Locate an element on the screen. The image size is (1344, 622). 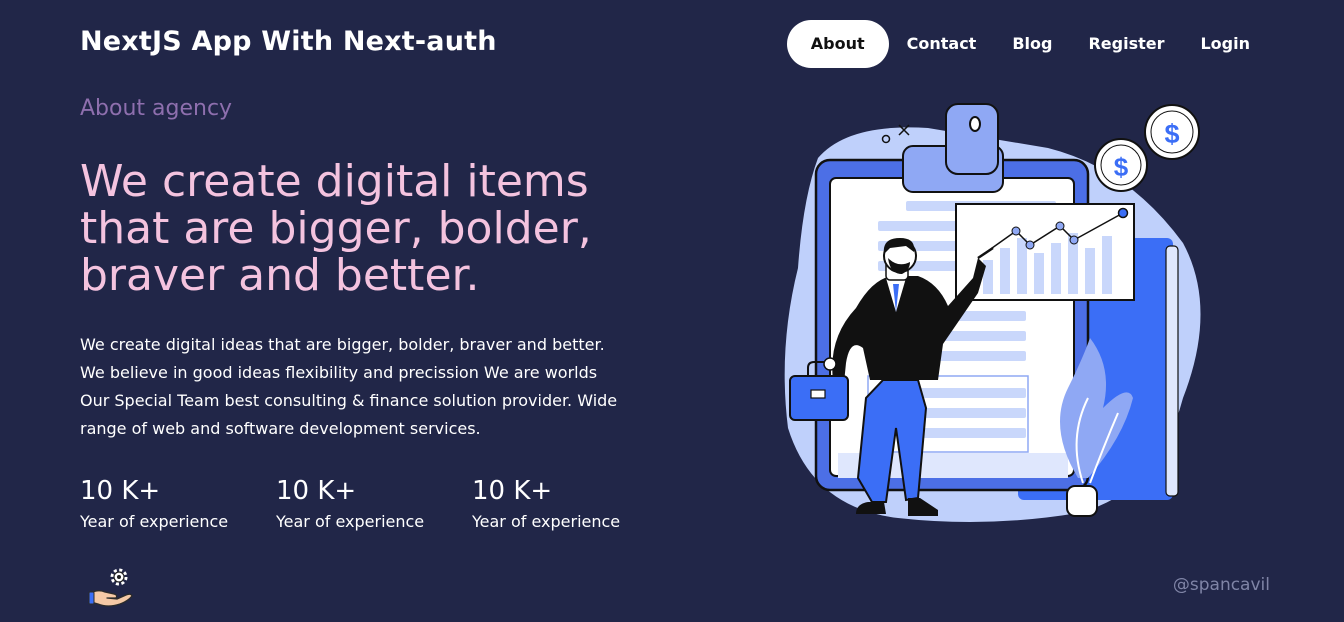
app-brand-title: NextJS App With Next-auth is located at coordinates (288, 41).